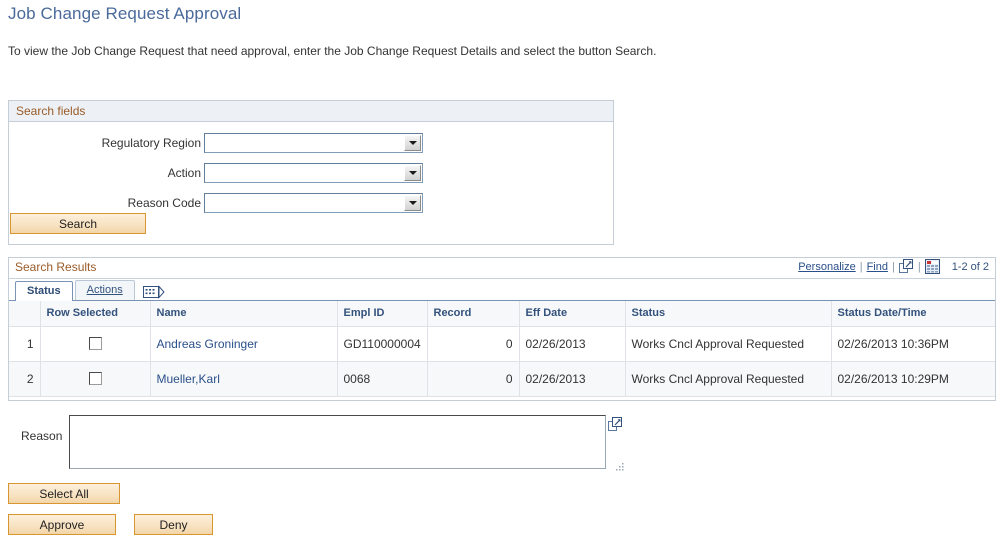 This screenshot has width=1004, height=544. I want to click on tab-actions-label: Actions, so click(104, 290).